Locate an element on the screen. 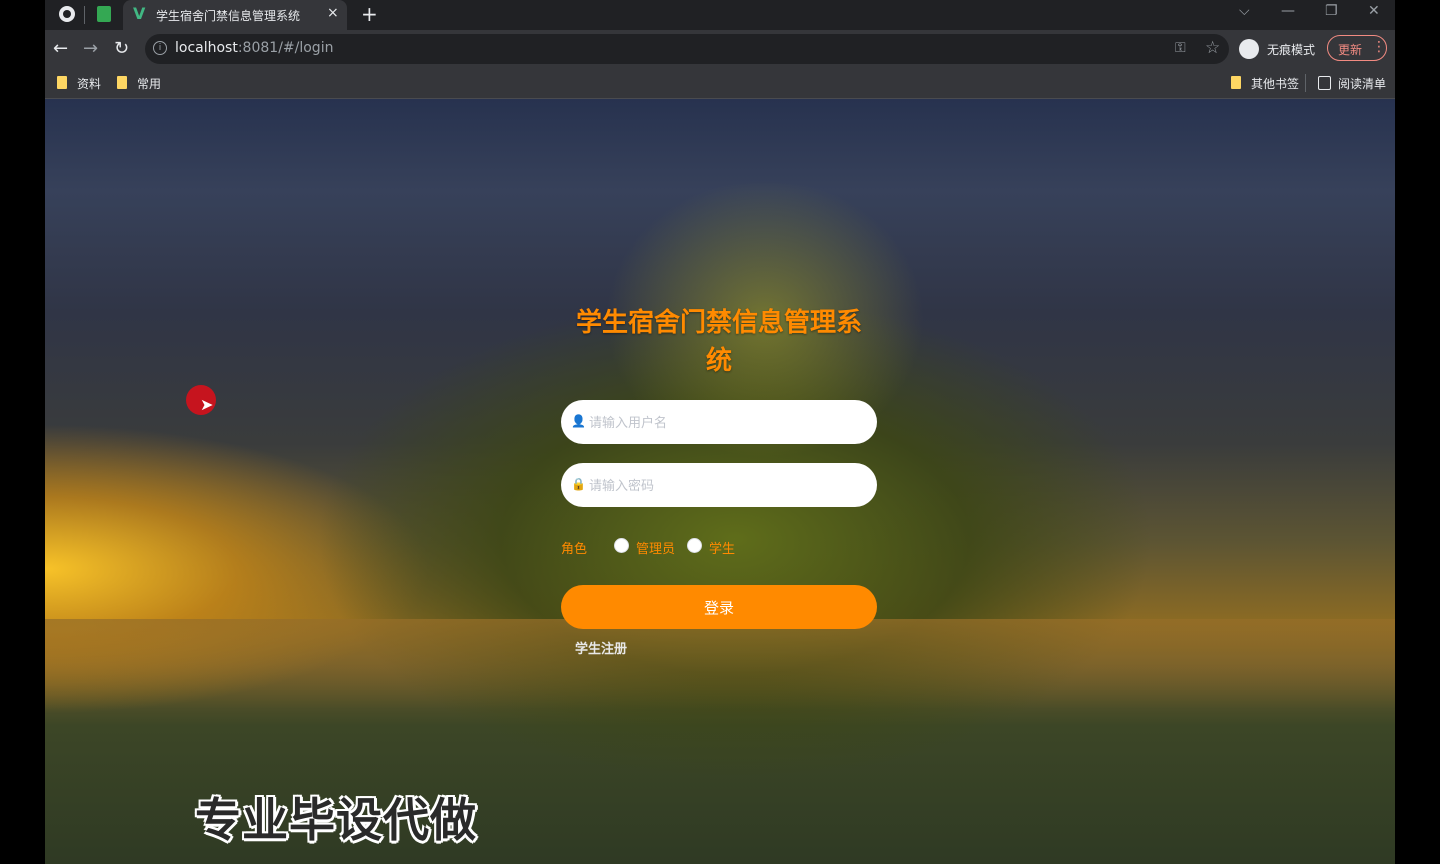 This screenshot has width=1440, height=864. reload-button: ↻ is located at coordinates (121, 48).